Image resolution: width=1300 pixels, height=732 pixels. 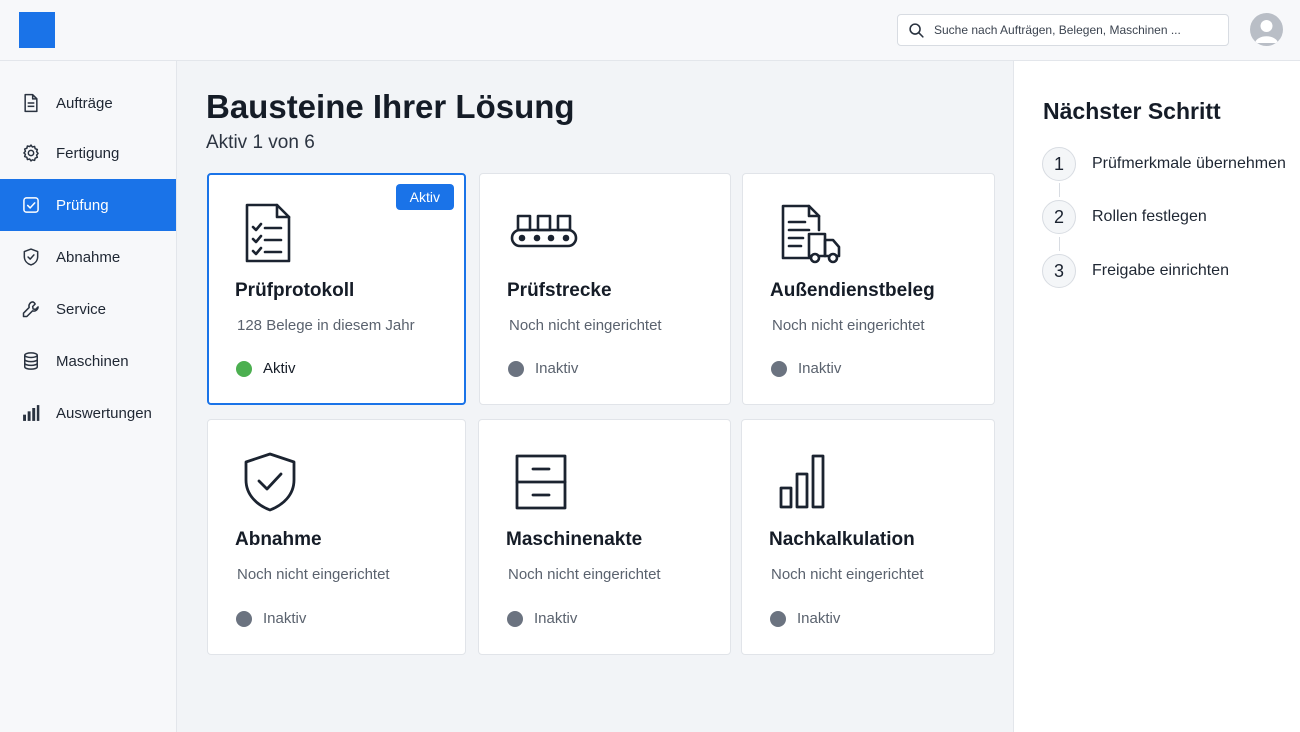 I want to click on card-title: Prüfprotokoll, so click(x=295, y=290).